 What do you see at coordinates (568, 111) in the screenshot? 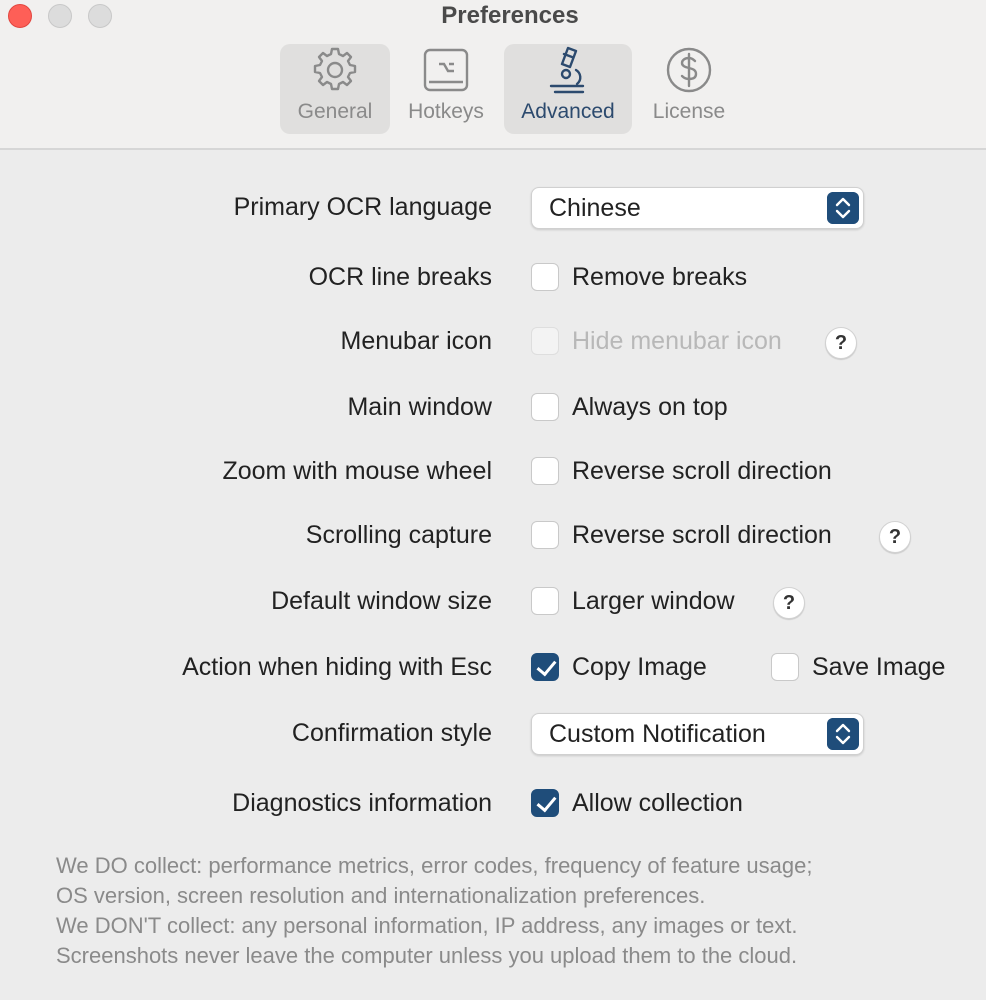
I see `tab-advanced-label: Advanced` at bounding box center [568, 111].